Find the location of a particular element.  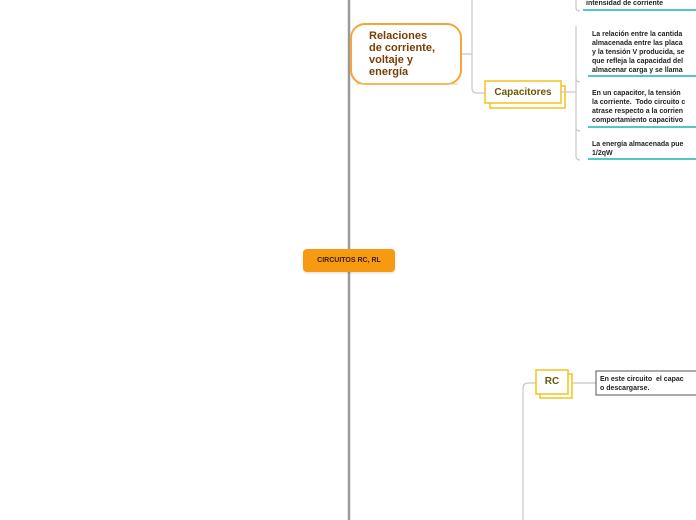

rc-connector is located at coordinates (529, 451).